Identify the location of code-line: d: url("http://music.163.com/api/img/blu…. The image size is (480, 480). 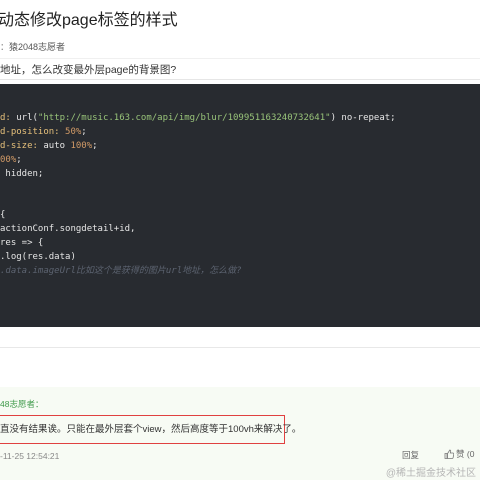
(240, 119).